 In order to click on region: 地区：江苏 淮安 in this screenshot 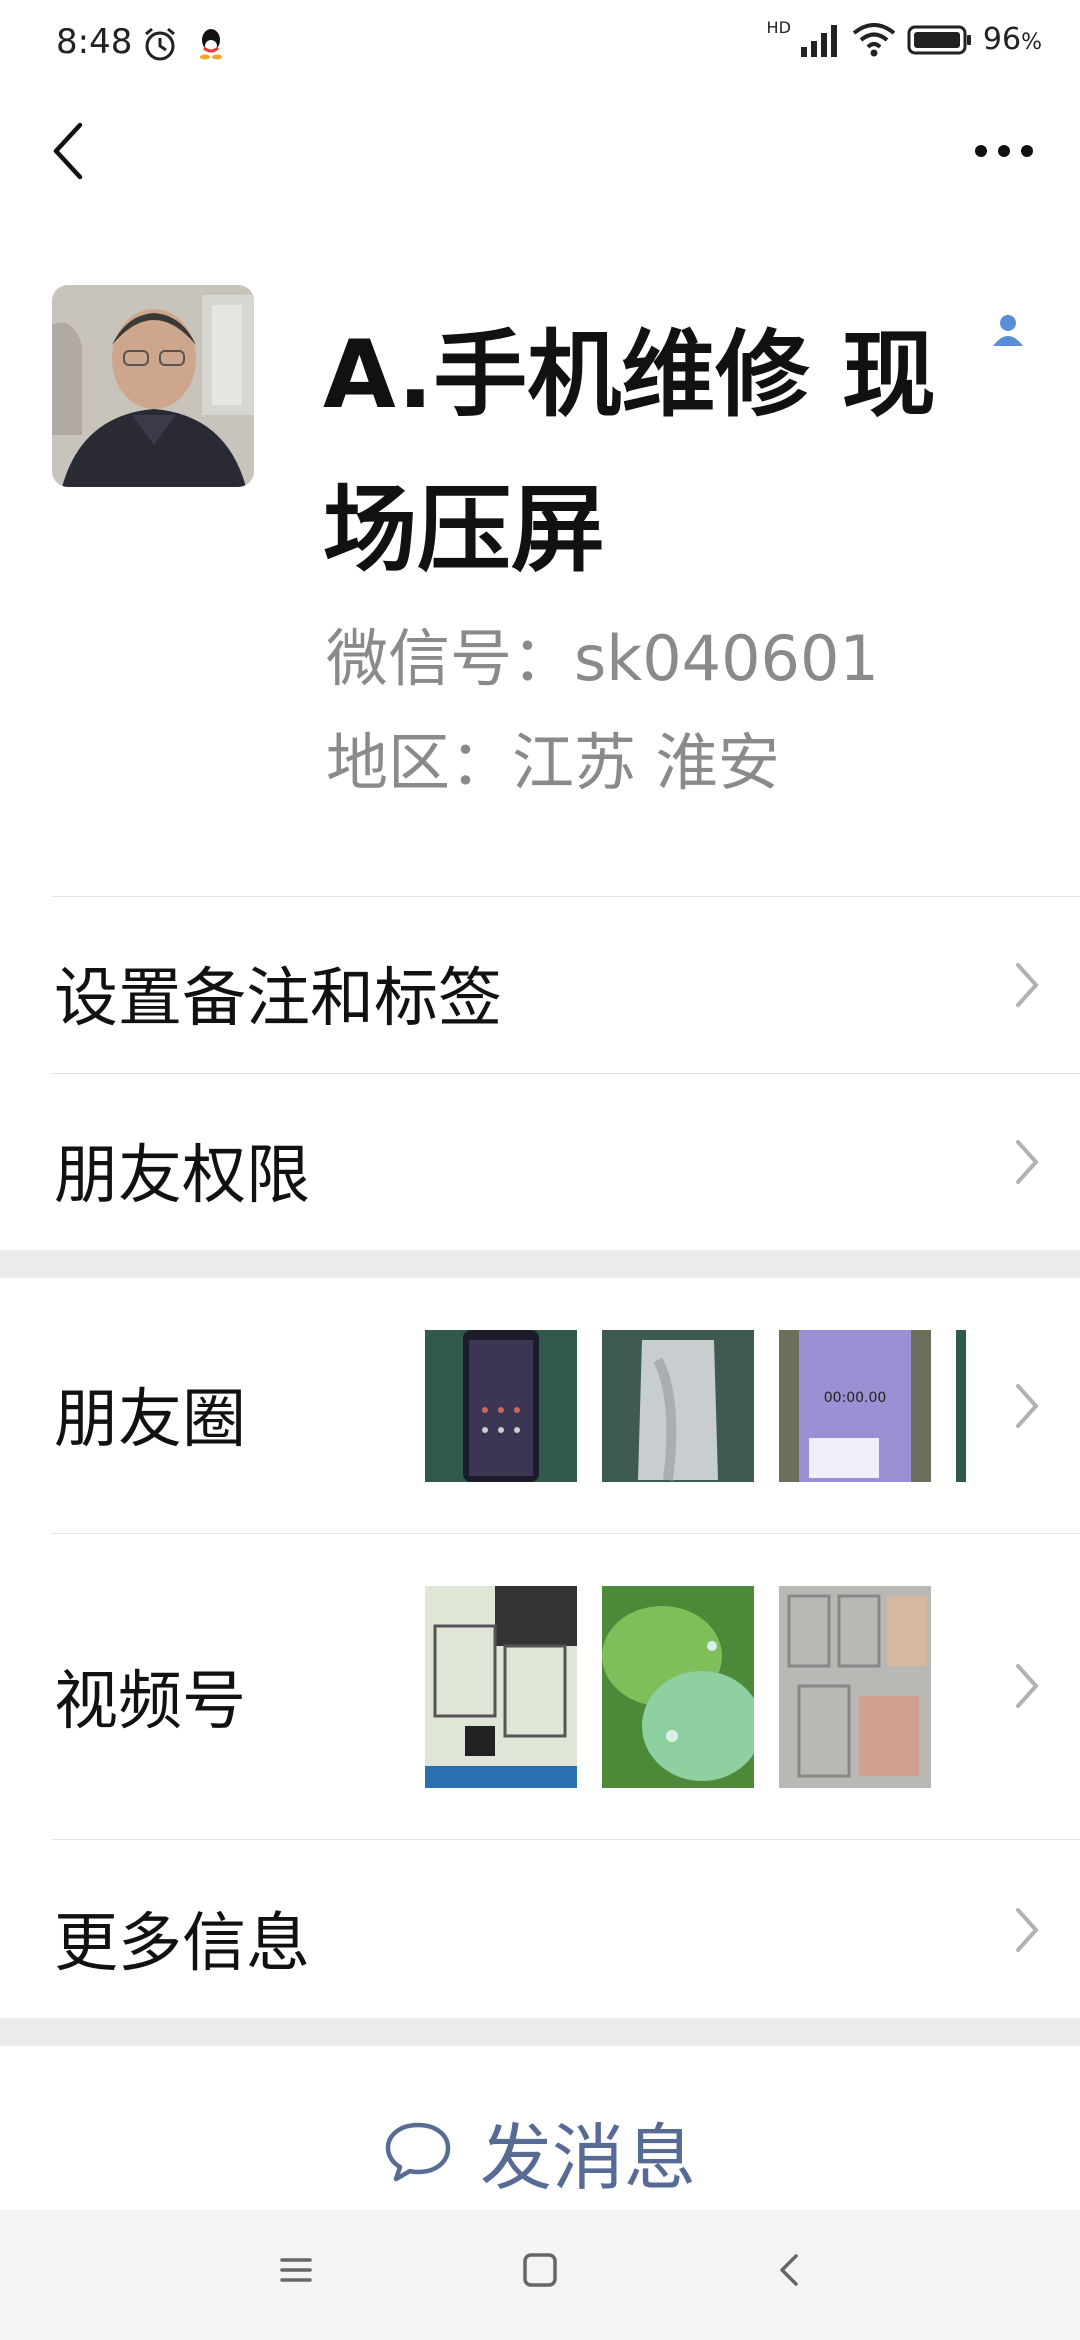, I will do `click(553, 762)`.